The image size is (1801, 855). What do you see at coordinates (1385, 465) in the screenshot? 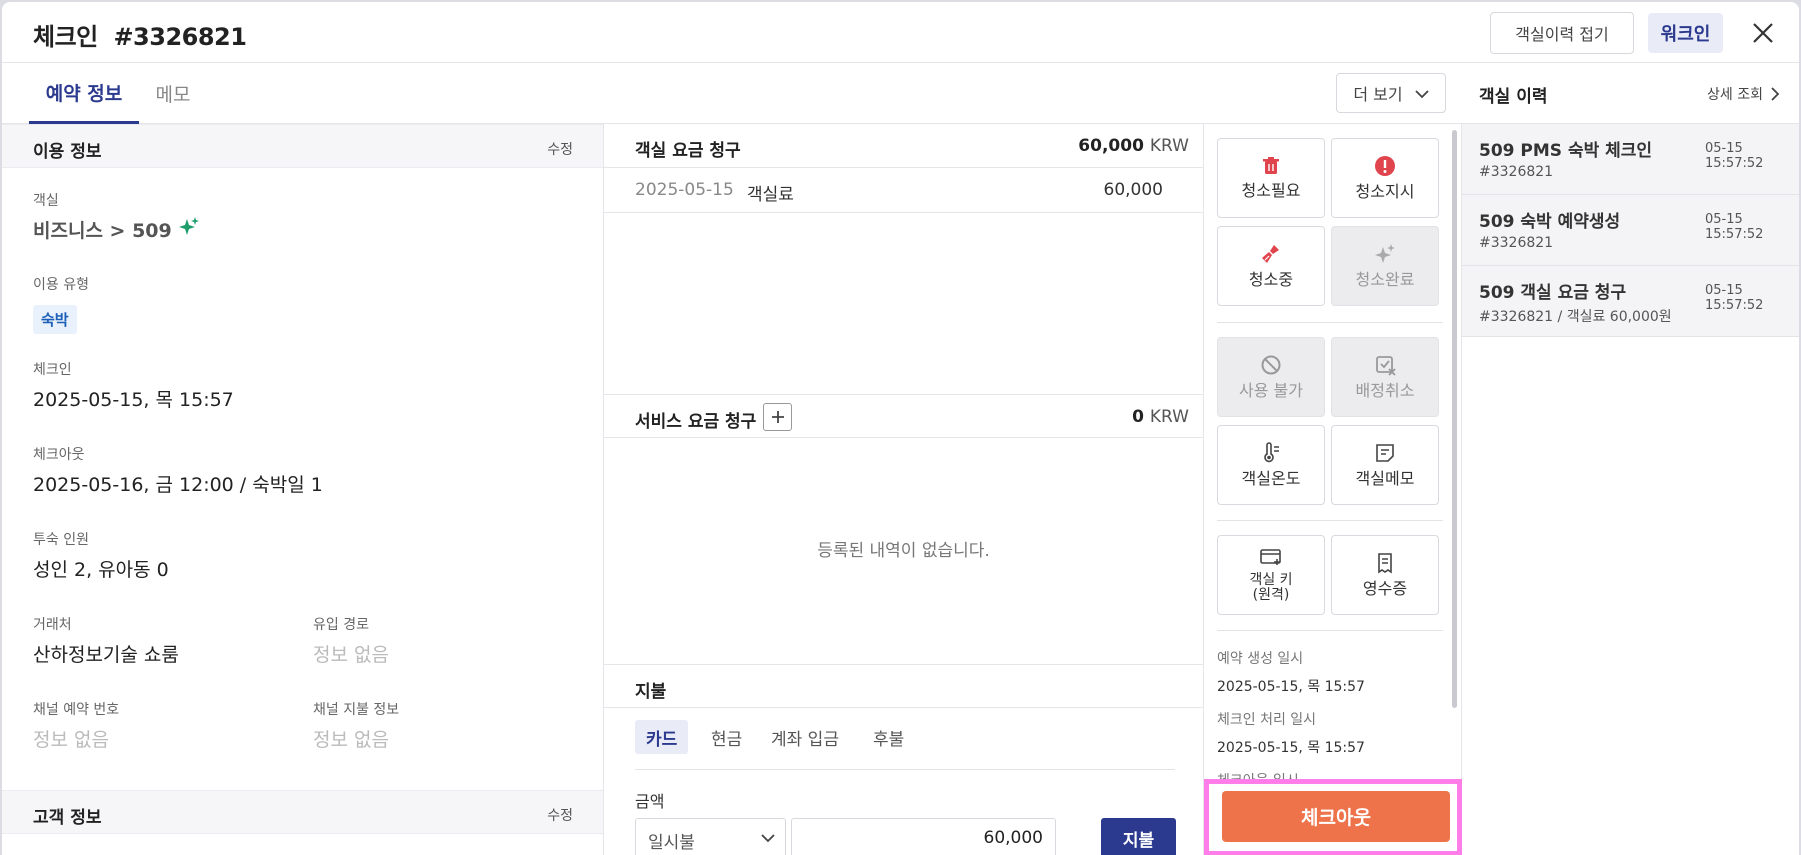
I see `room-memo-button: 객실메모` at bounding box center [1385, 465].